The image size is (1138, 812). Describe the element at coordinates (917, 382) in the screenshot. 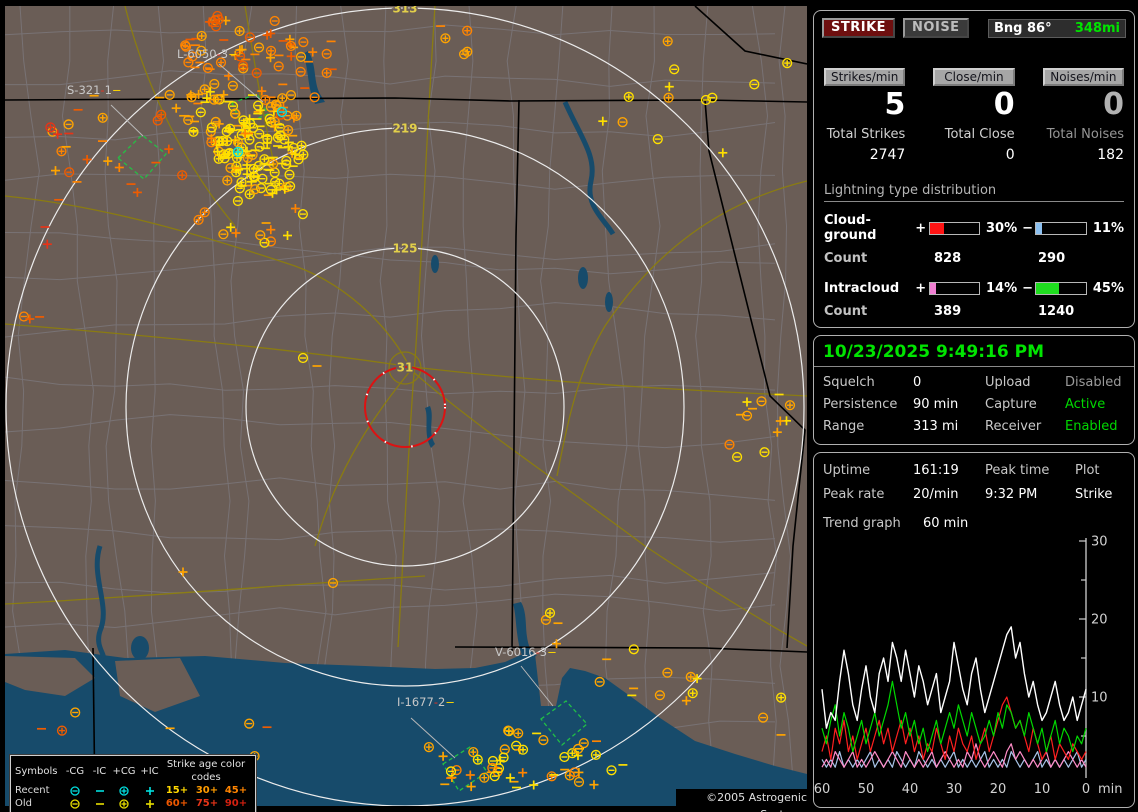

I see `squelch-value: 0` at that location.